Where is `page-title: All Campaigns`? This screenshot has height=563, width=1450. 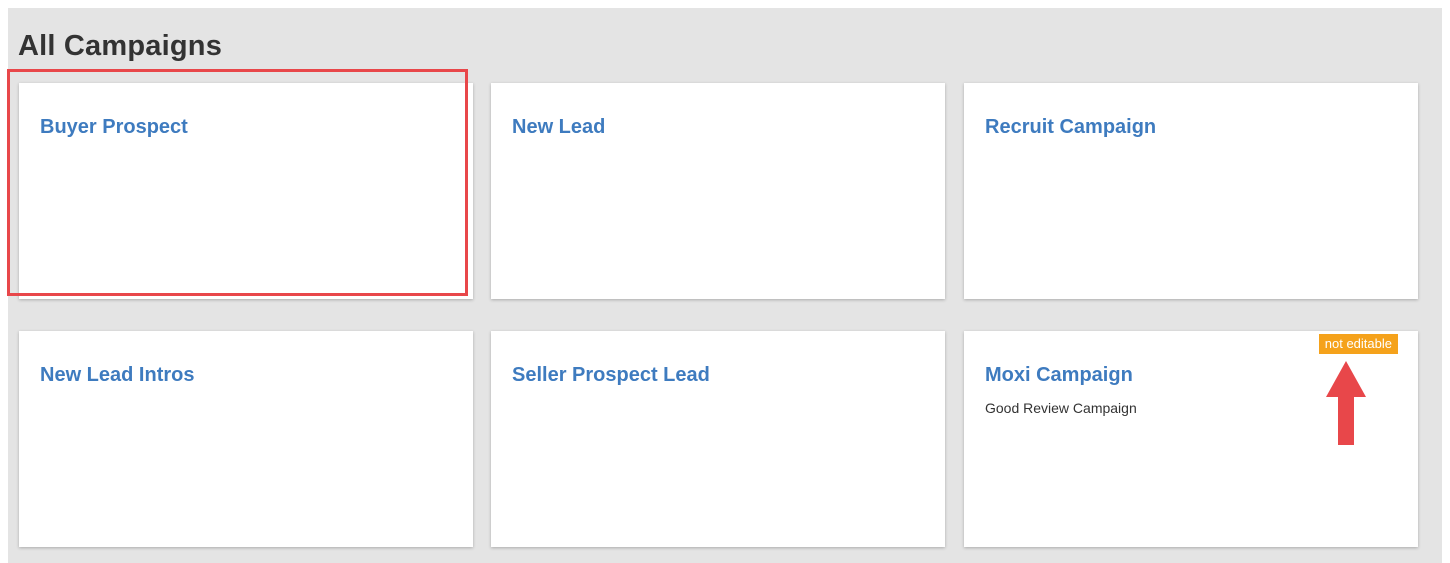 page-title: All Campaigns is located at coordinates (120, 46).